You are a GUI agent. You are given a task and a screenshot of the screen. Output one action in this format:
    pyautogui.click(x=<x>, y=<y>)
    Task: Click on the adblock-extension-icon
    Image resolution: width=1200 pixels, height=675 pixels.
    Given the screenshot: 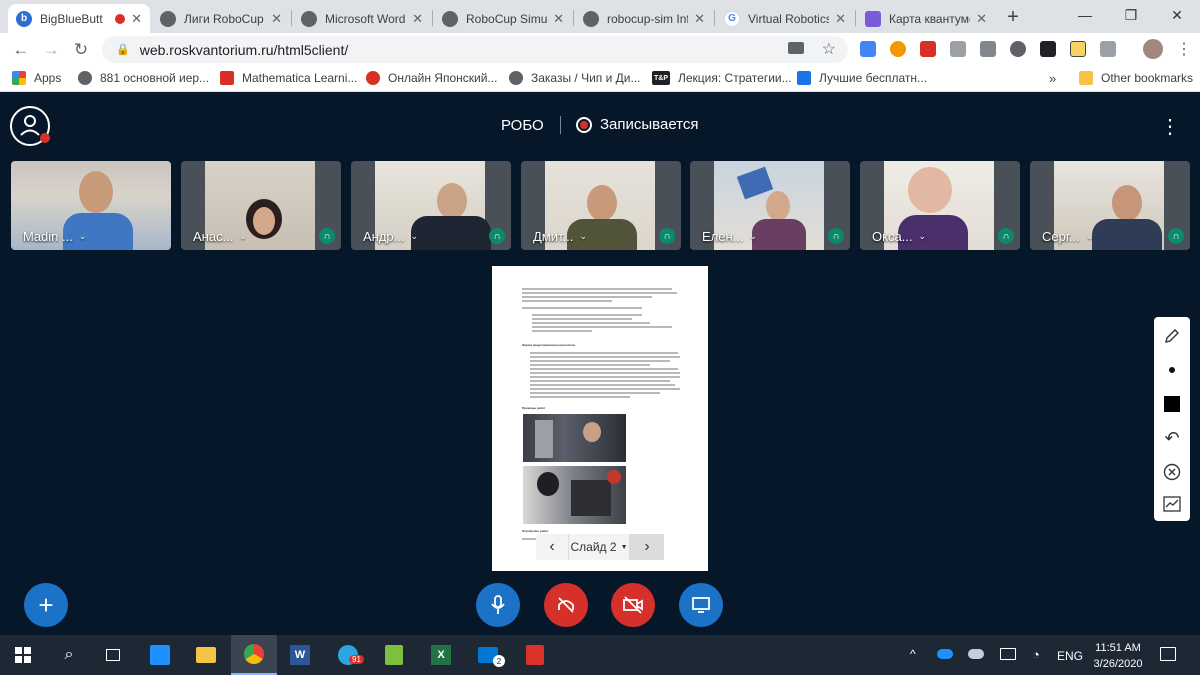 What is the action you would take?
    pyautogui.click(x=928, y=49)
    